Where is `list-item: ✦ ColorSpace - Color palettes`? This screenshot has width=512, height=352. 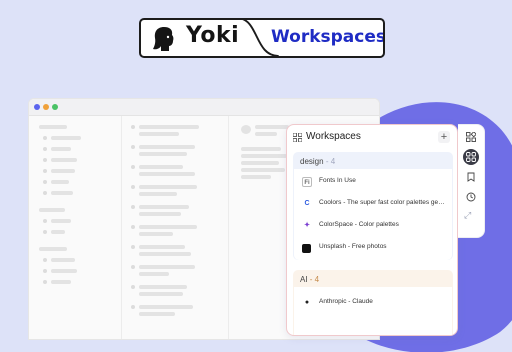
list-item: ✦ ColorSpace - Color palettes is located at coordinates (376, 226).